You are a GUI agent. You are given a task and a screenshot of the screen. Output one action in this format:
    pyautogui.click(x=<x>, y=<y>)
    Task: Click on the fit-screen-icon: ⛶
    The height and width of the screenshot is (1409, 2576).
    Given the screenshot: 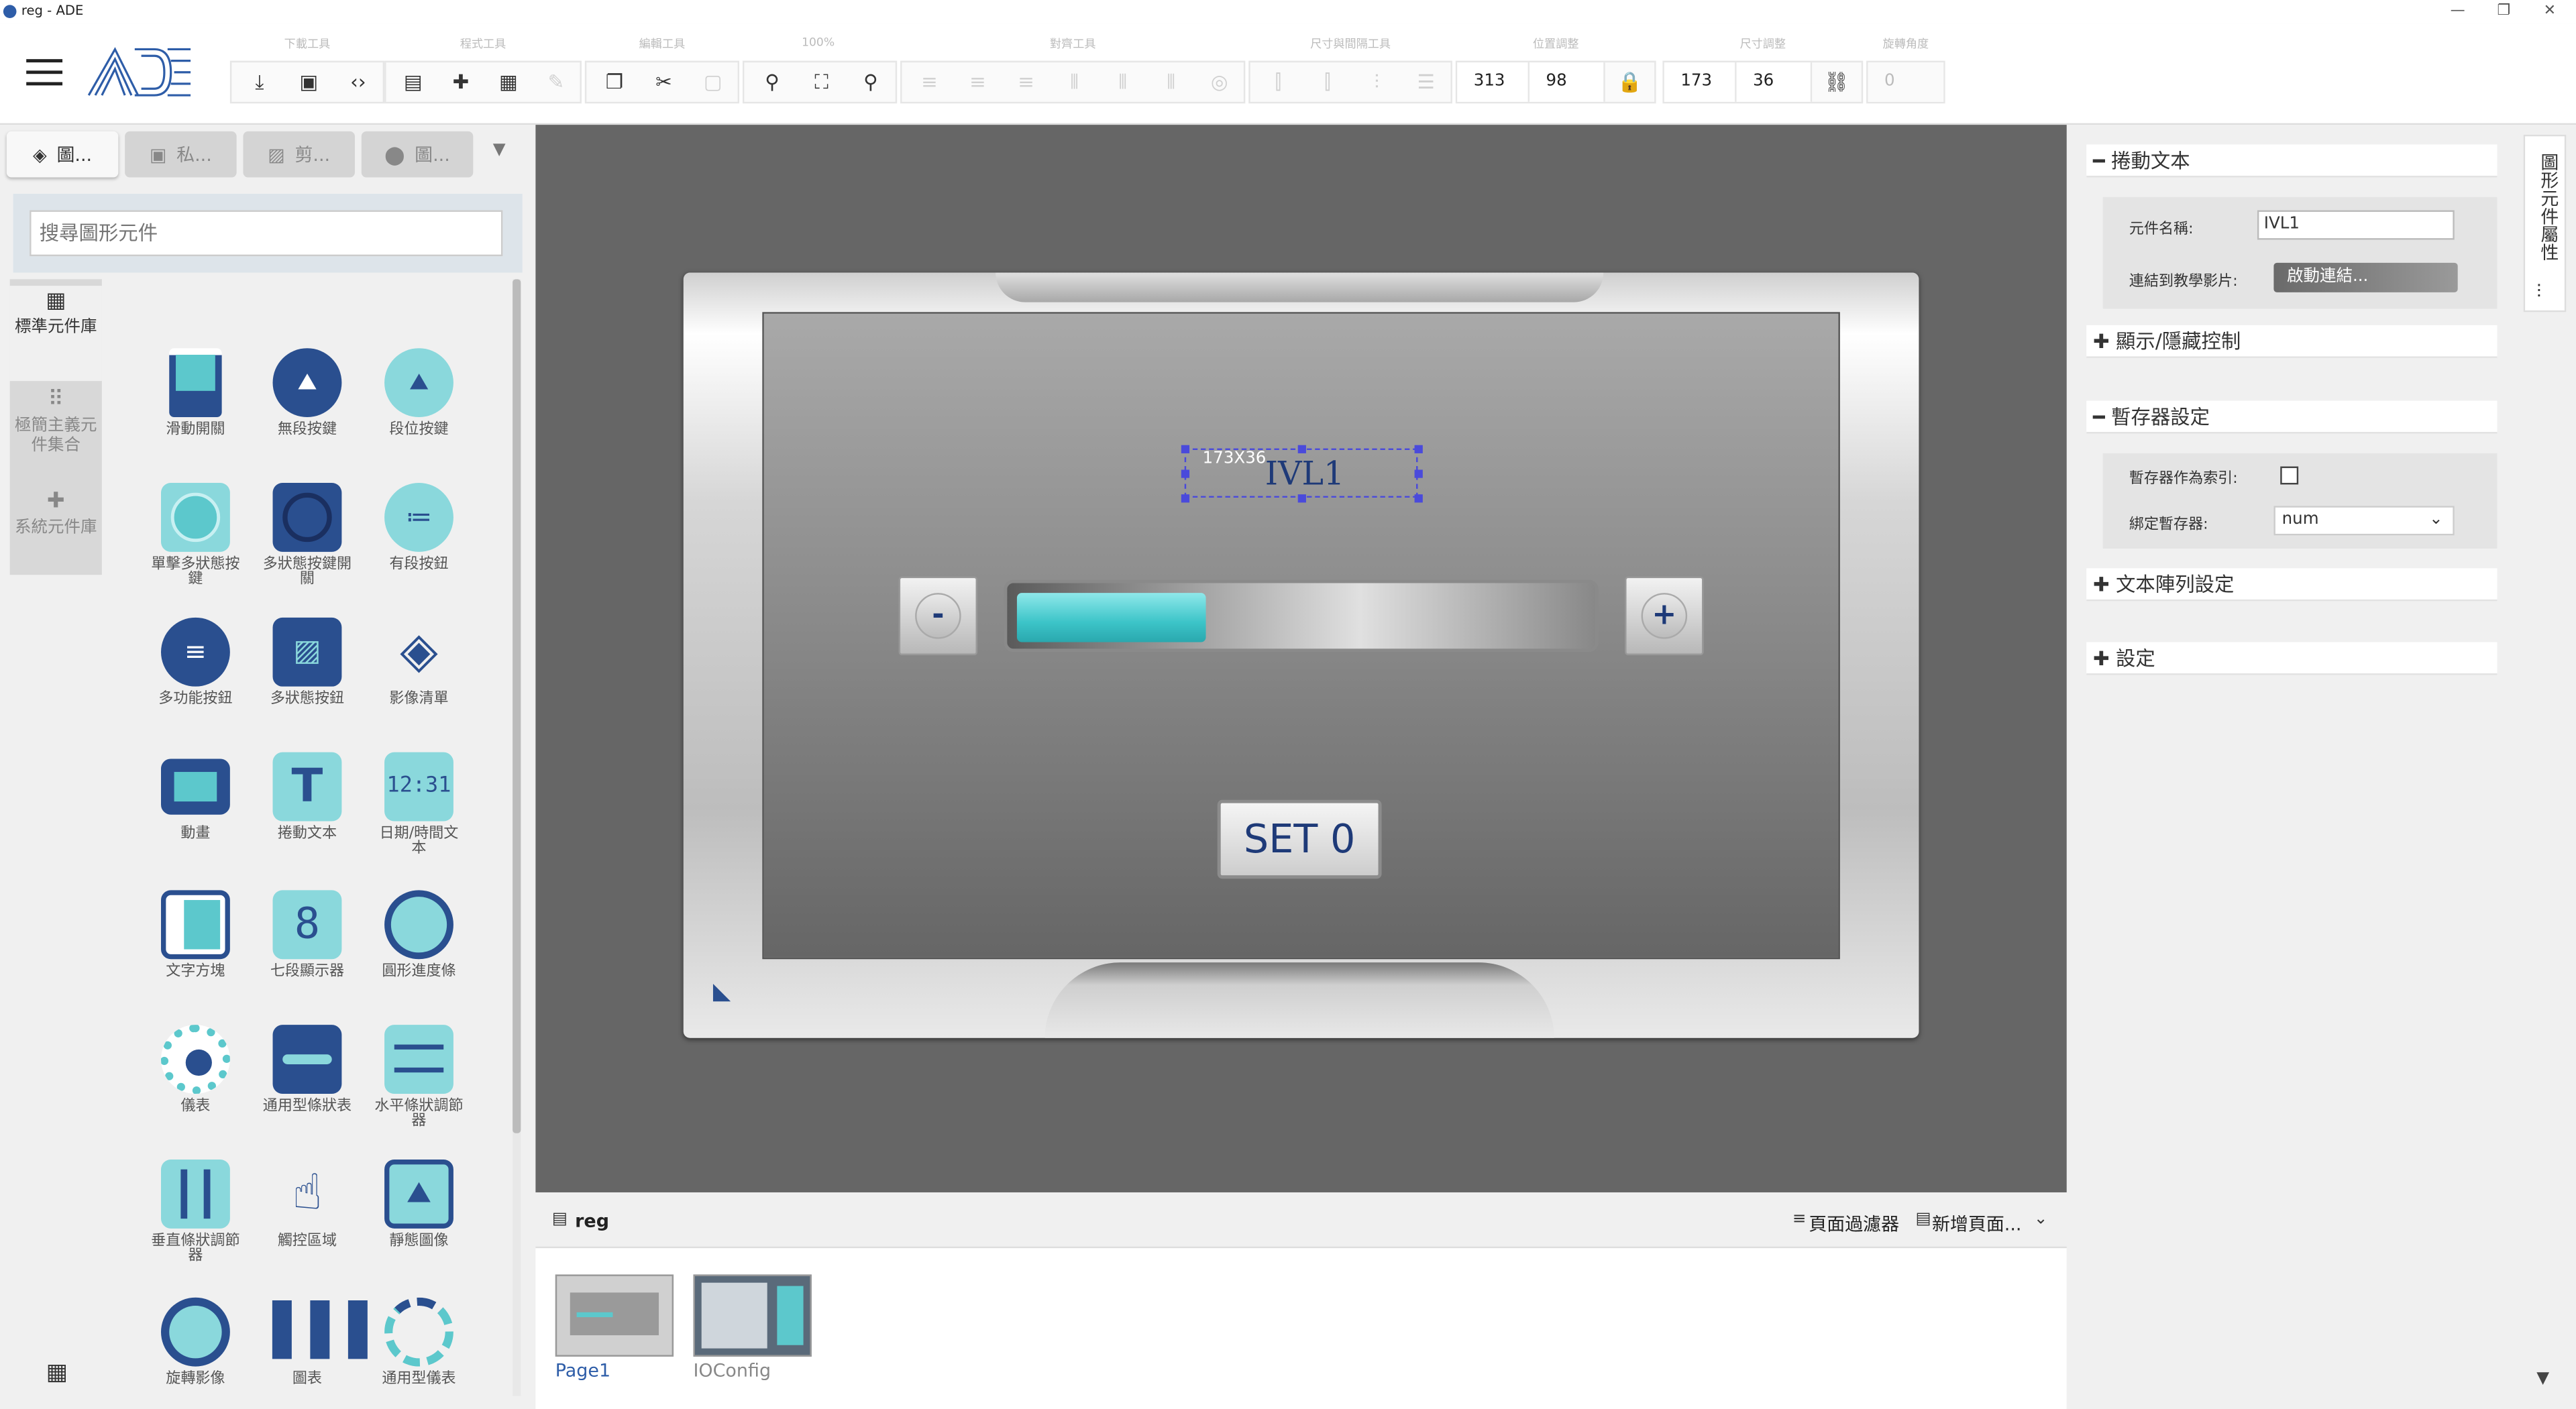 What is the action you would take?
    pyautogui.click(x=821, y=82)
    